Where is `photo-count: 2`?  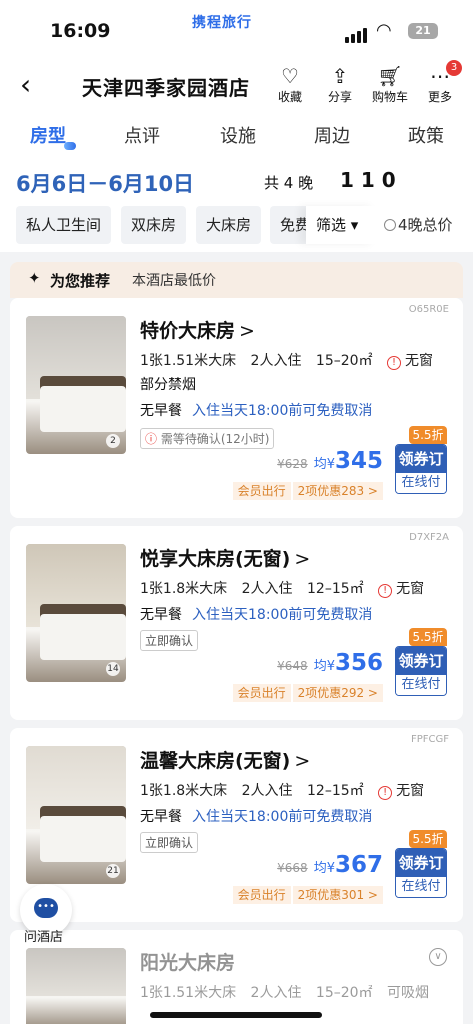 photo-count: 2 is located at coordinates (113, 441).